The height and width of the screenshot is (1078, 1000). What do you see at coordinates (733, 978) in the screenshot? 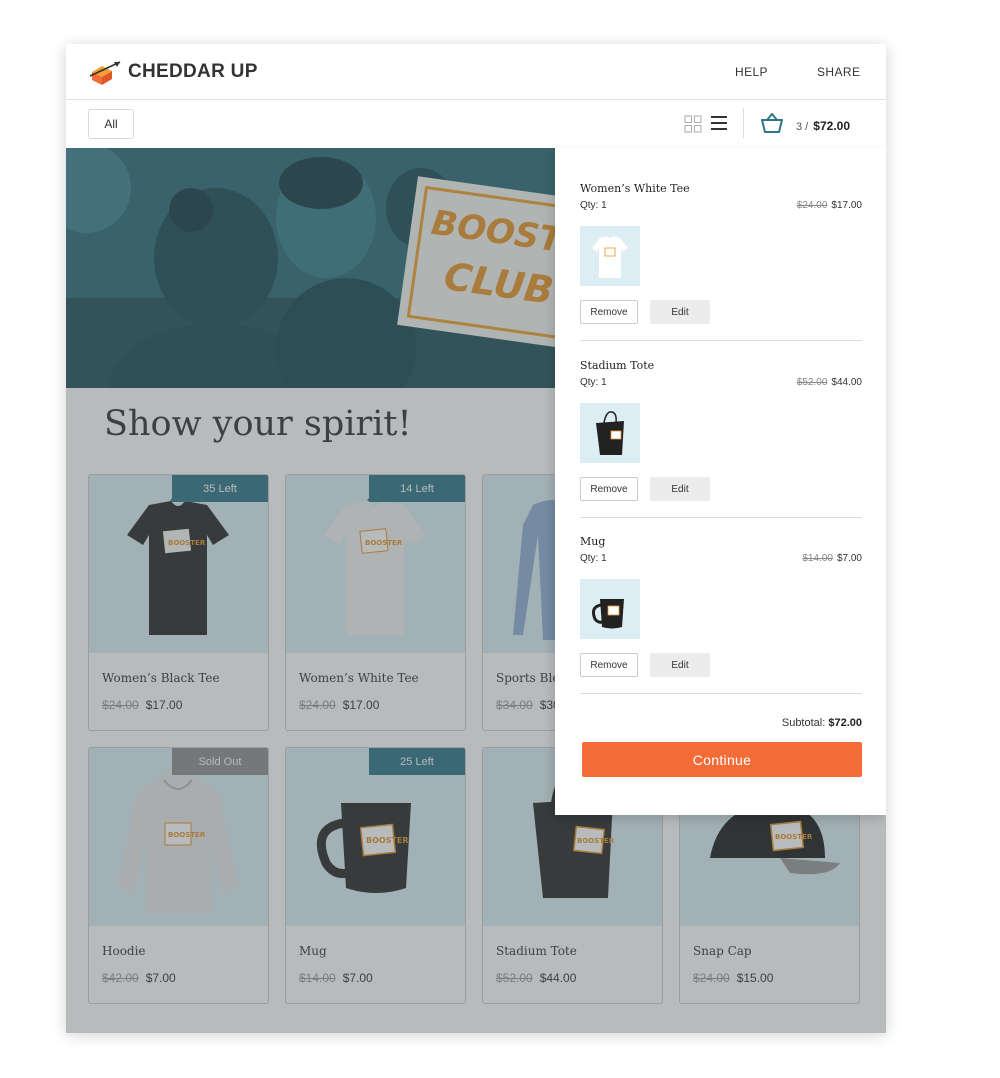
I see `product-price: $24.00 $15.00` at bounding box center [733, 978].